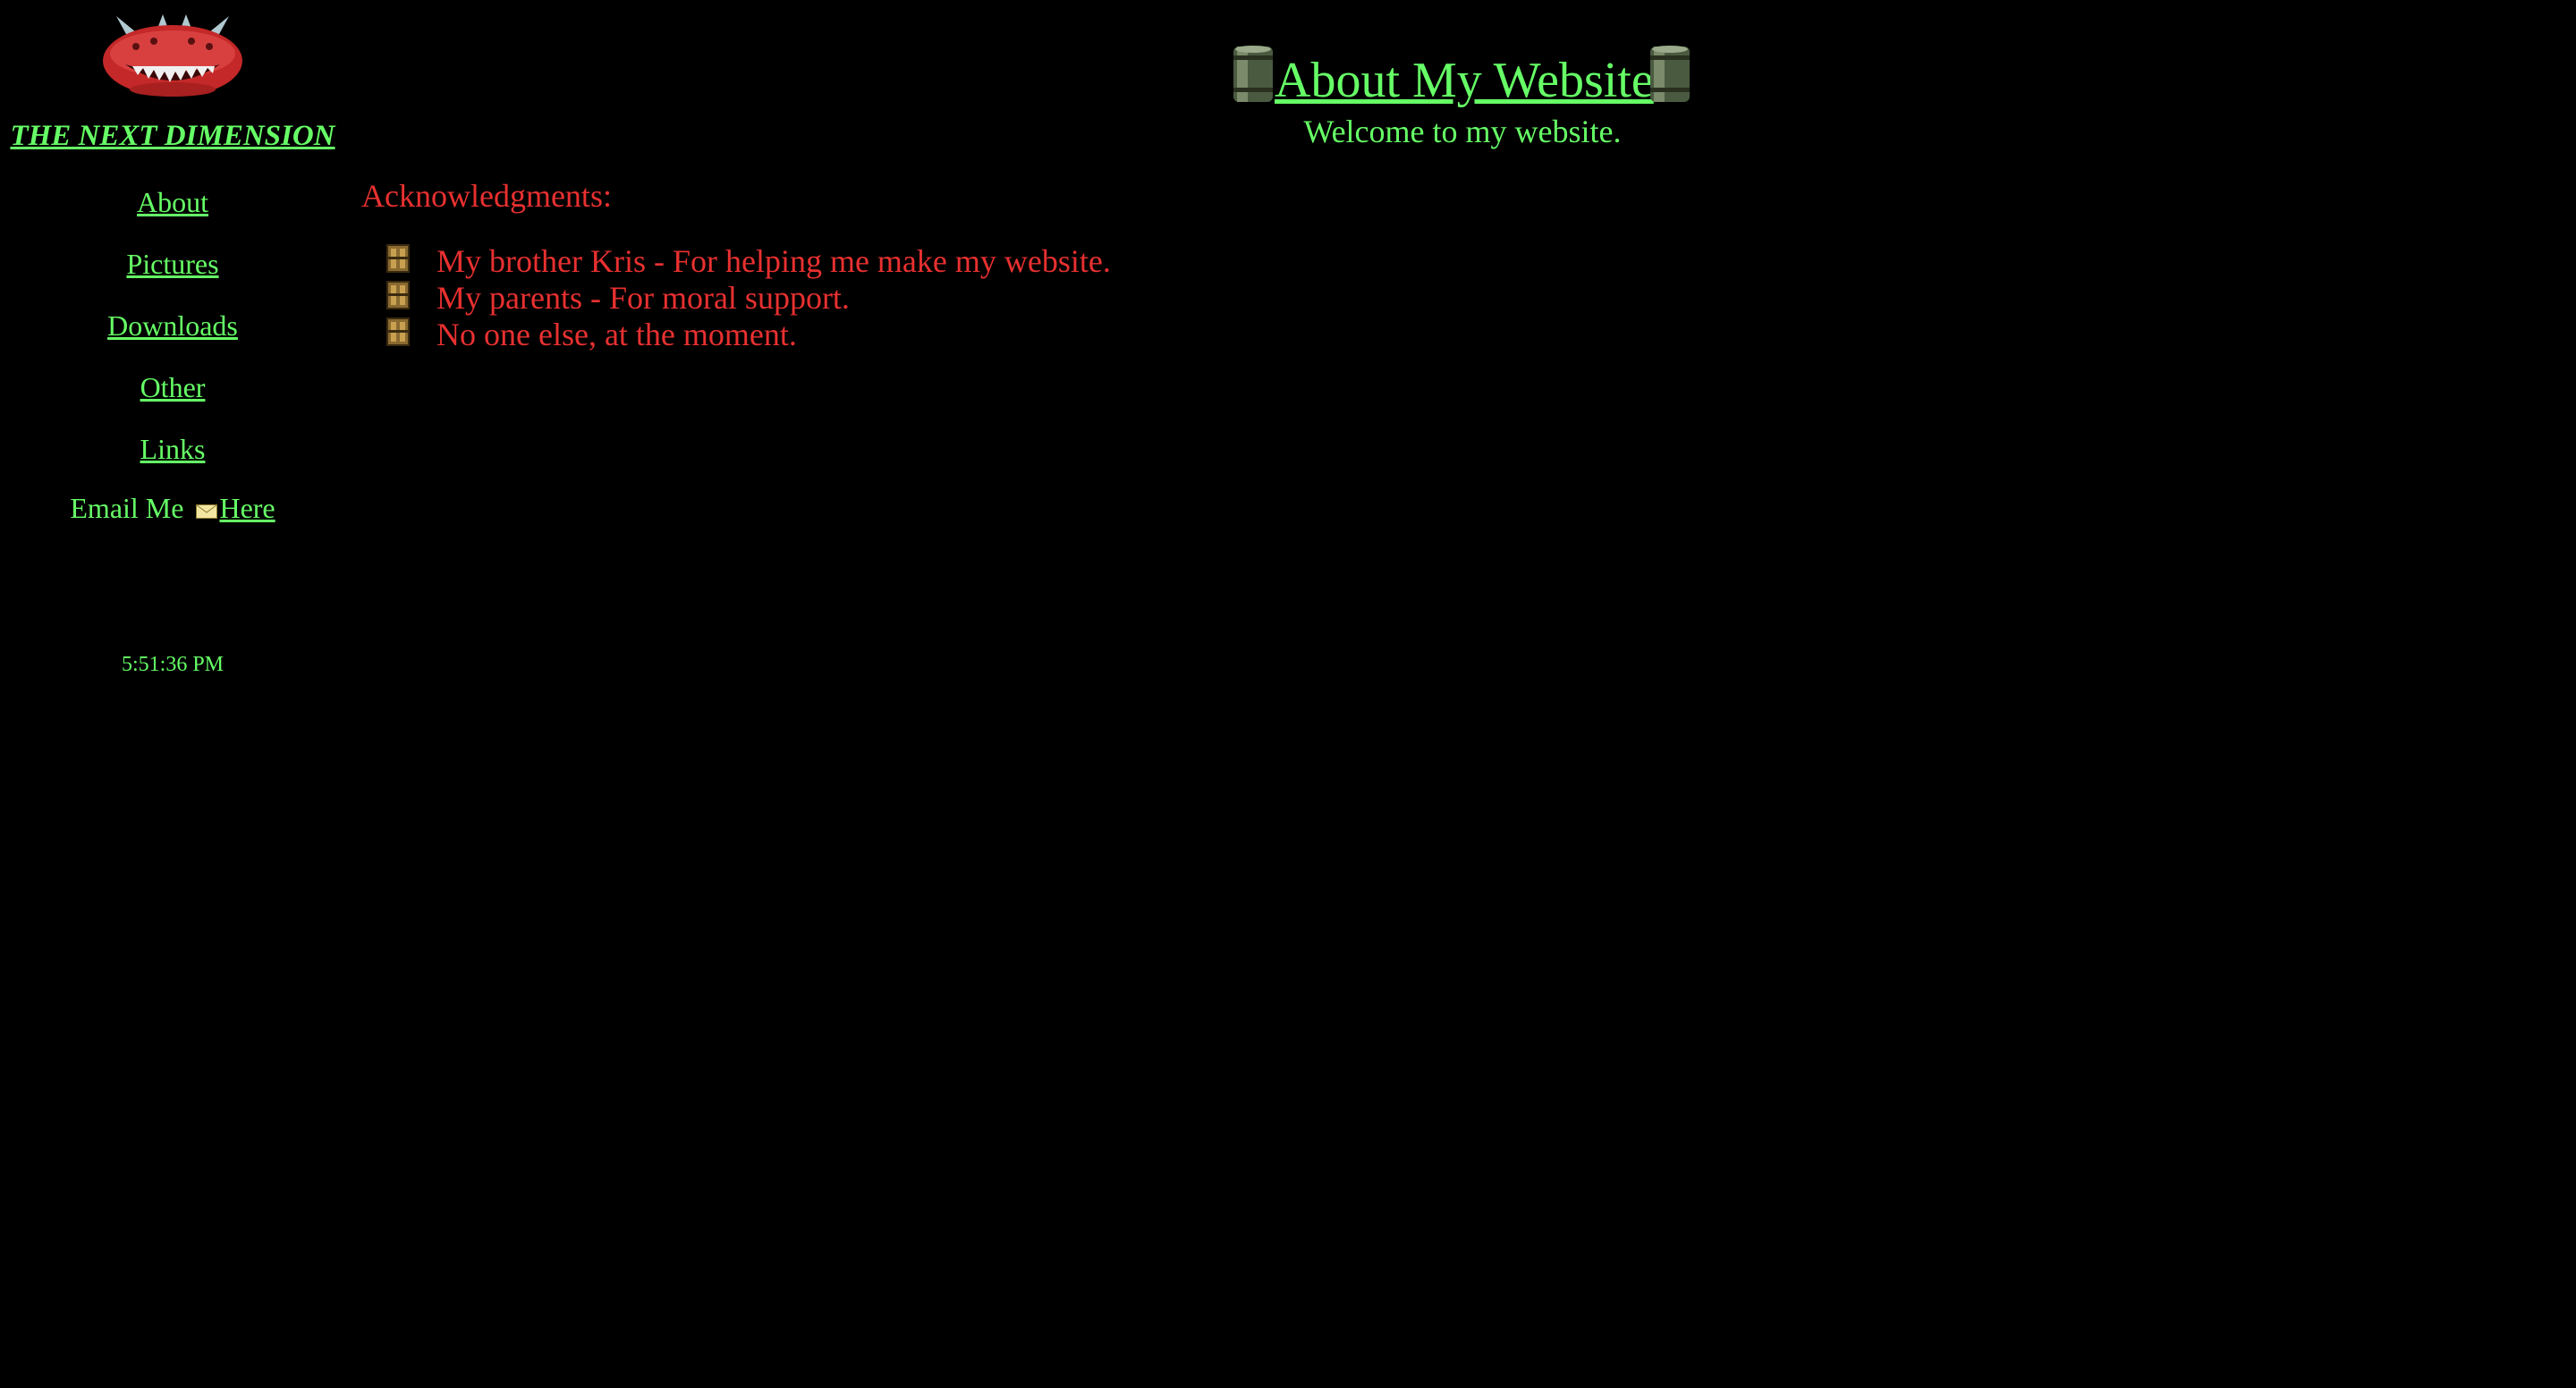 The height and width of the screenshot is (1388, 2576). I want to click on list-item-text: My parents - For moral support., so click(643, 298).